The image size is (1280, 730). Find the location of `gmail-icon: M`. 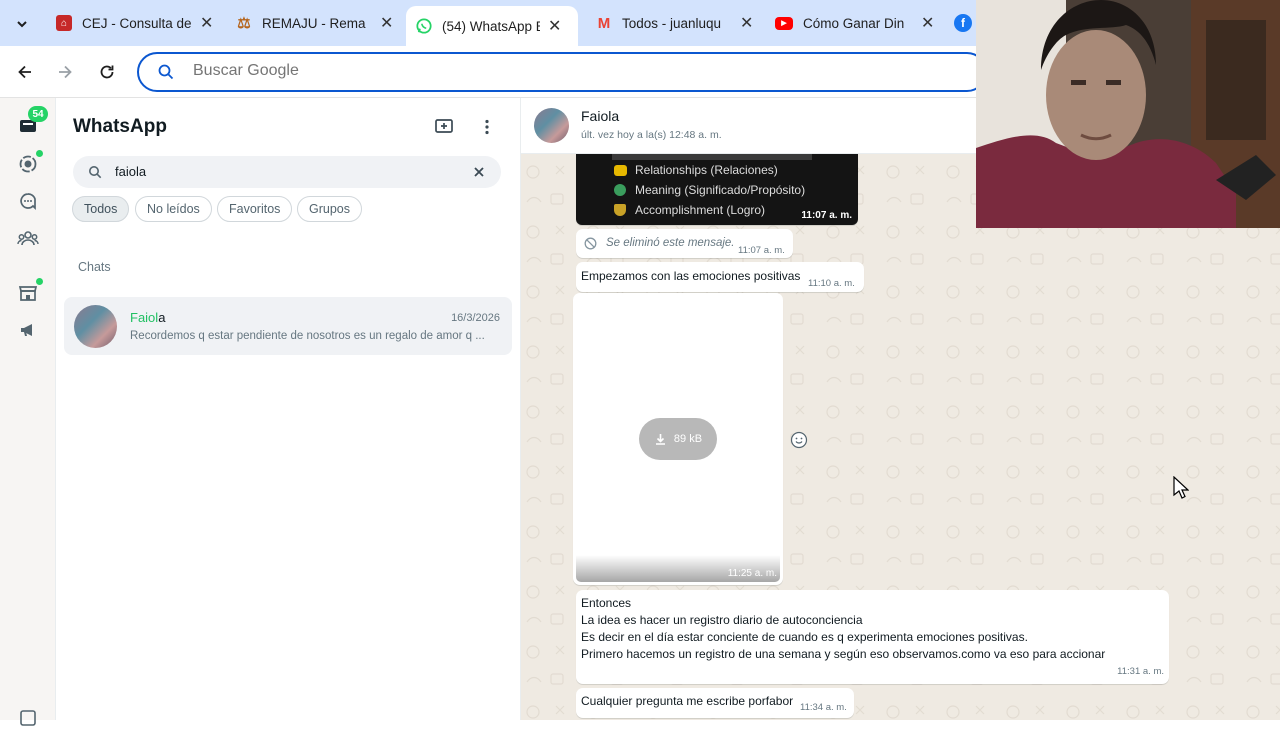

gmail-icon: M is located at coordinates (604, 23).